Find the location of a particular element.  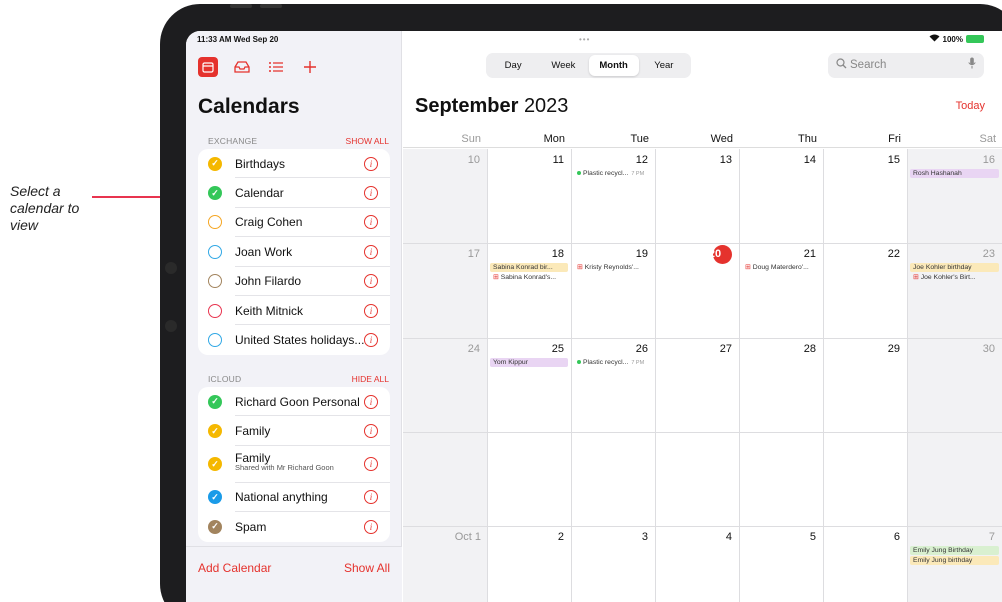

battery-icon is located at coordinates (975, 39).